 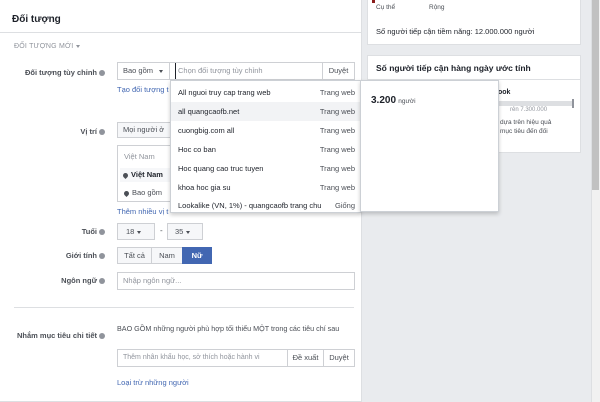 What do you see at coordinates (136, 231) in the screenshot?
I see `age-min-select: 18` at bounding box center [136, 231].